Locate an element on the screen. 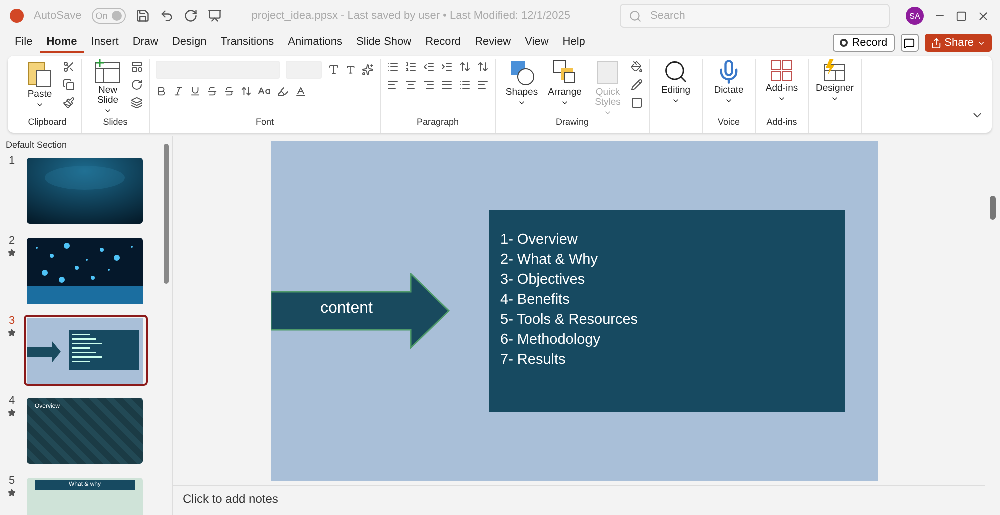  slide-number: 3 is located at coordinates (12, 321).